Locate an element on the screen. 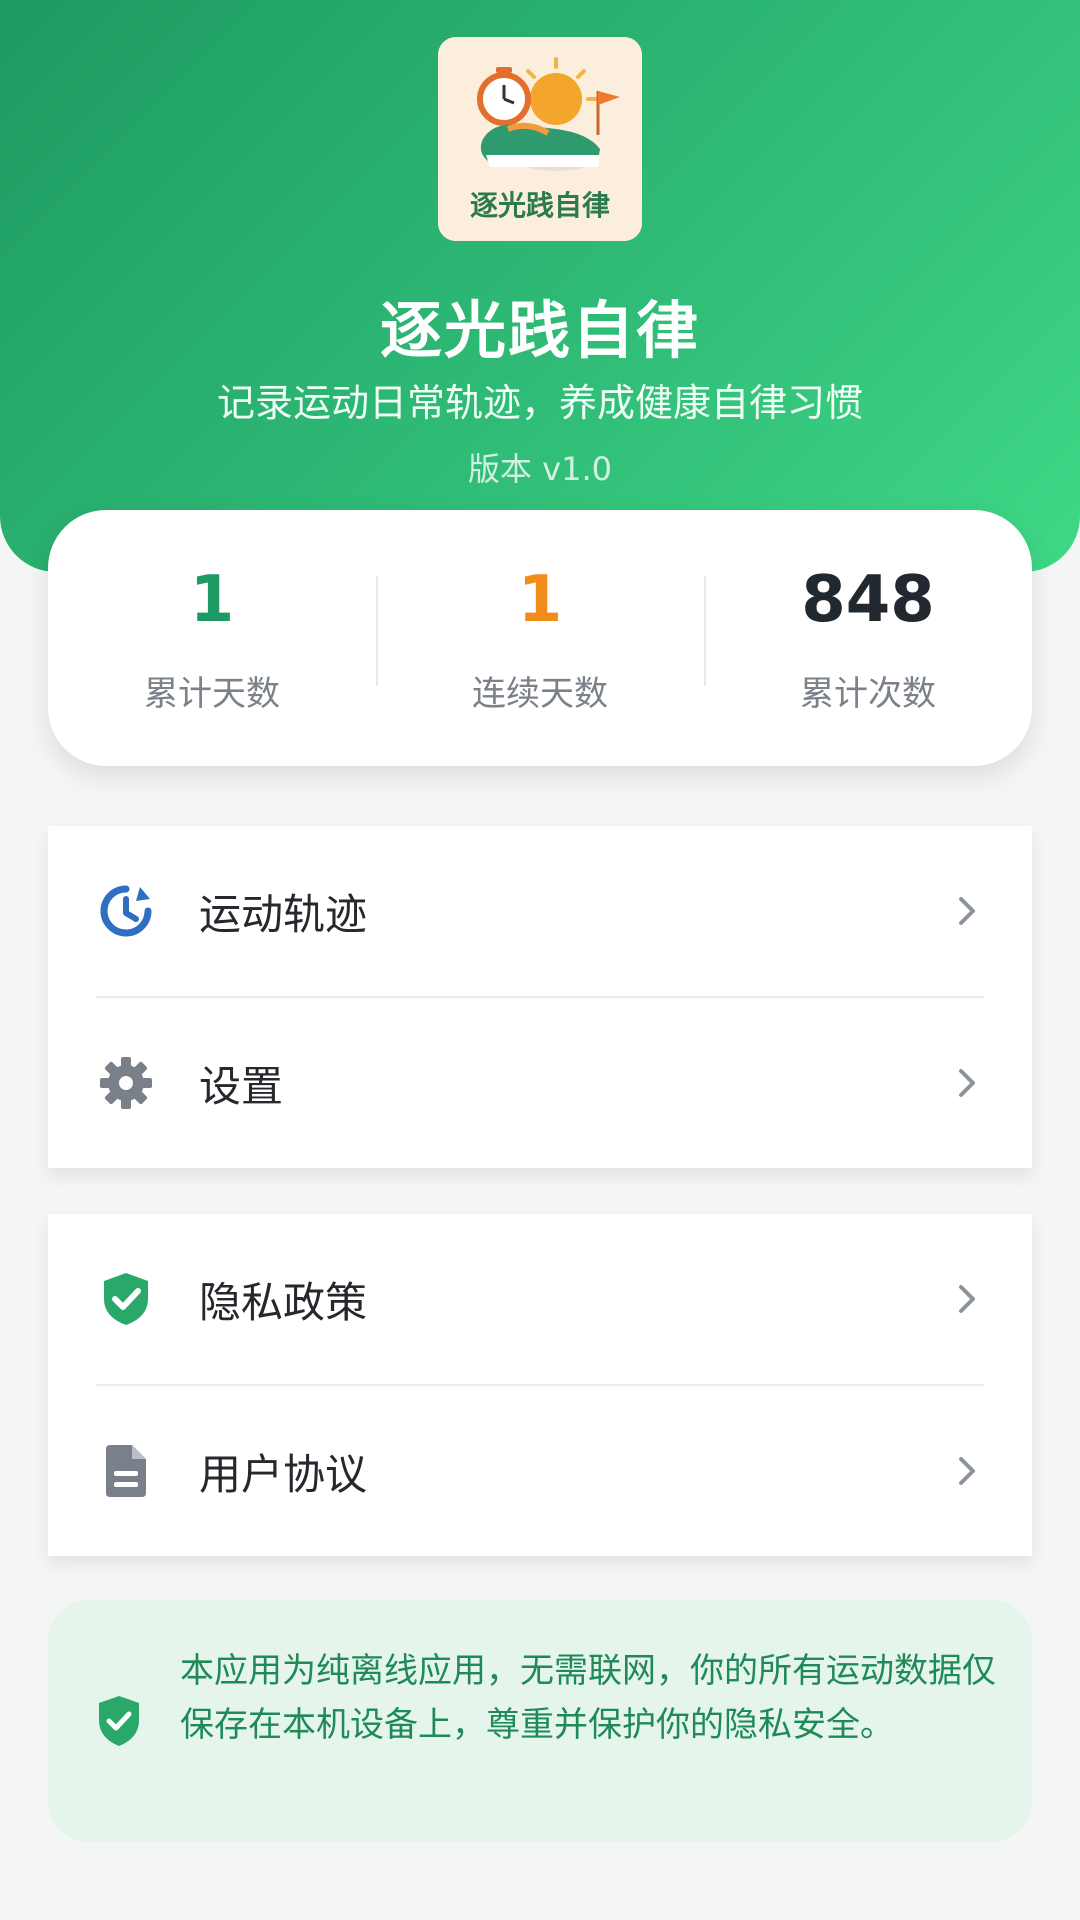  app-version: 版本 v1.0 is located at coordinates (539, 469).